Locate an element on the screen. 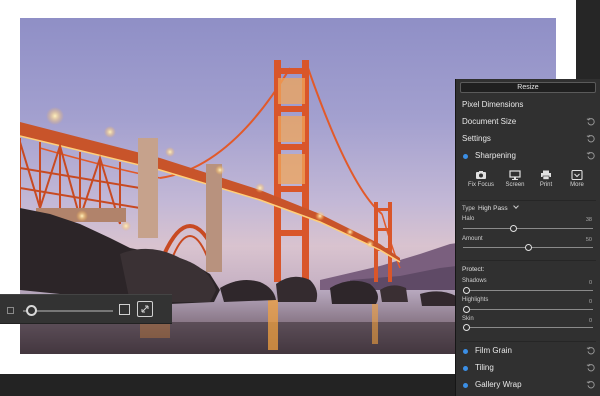 Image resolution: width=600 pixels, height=396 pixels. camera-icon is located at coordinates (481, 175).